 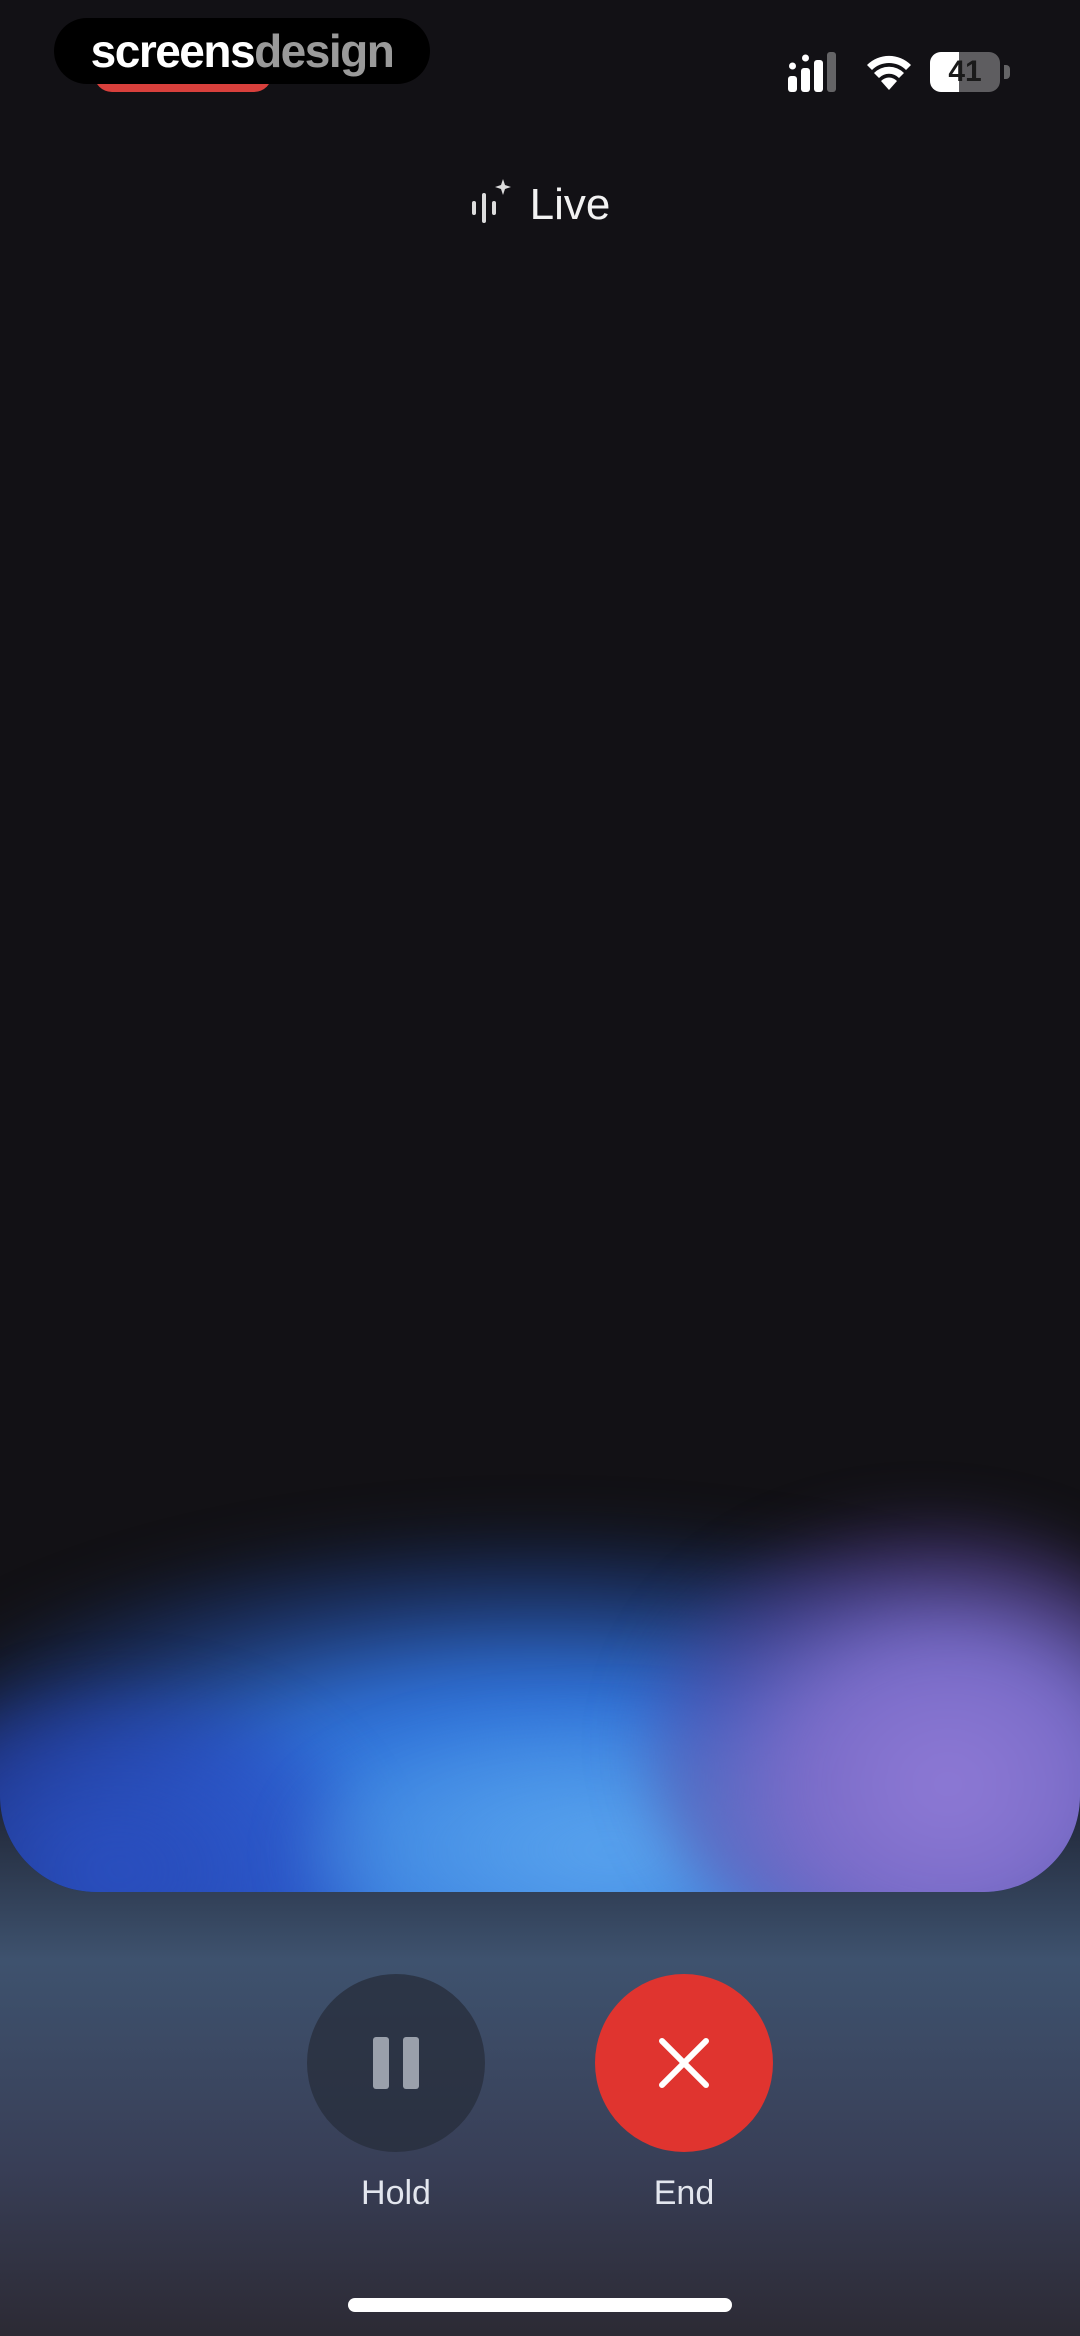 I want to click on battery-level: 41, so click(x=965, y=71).